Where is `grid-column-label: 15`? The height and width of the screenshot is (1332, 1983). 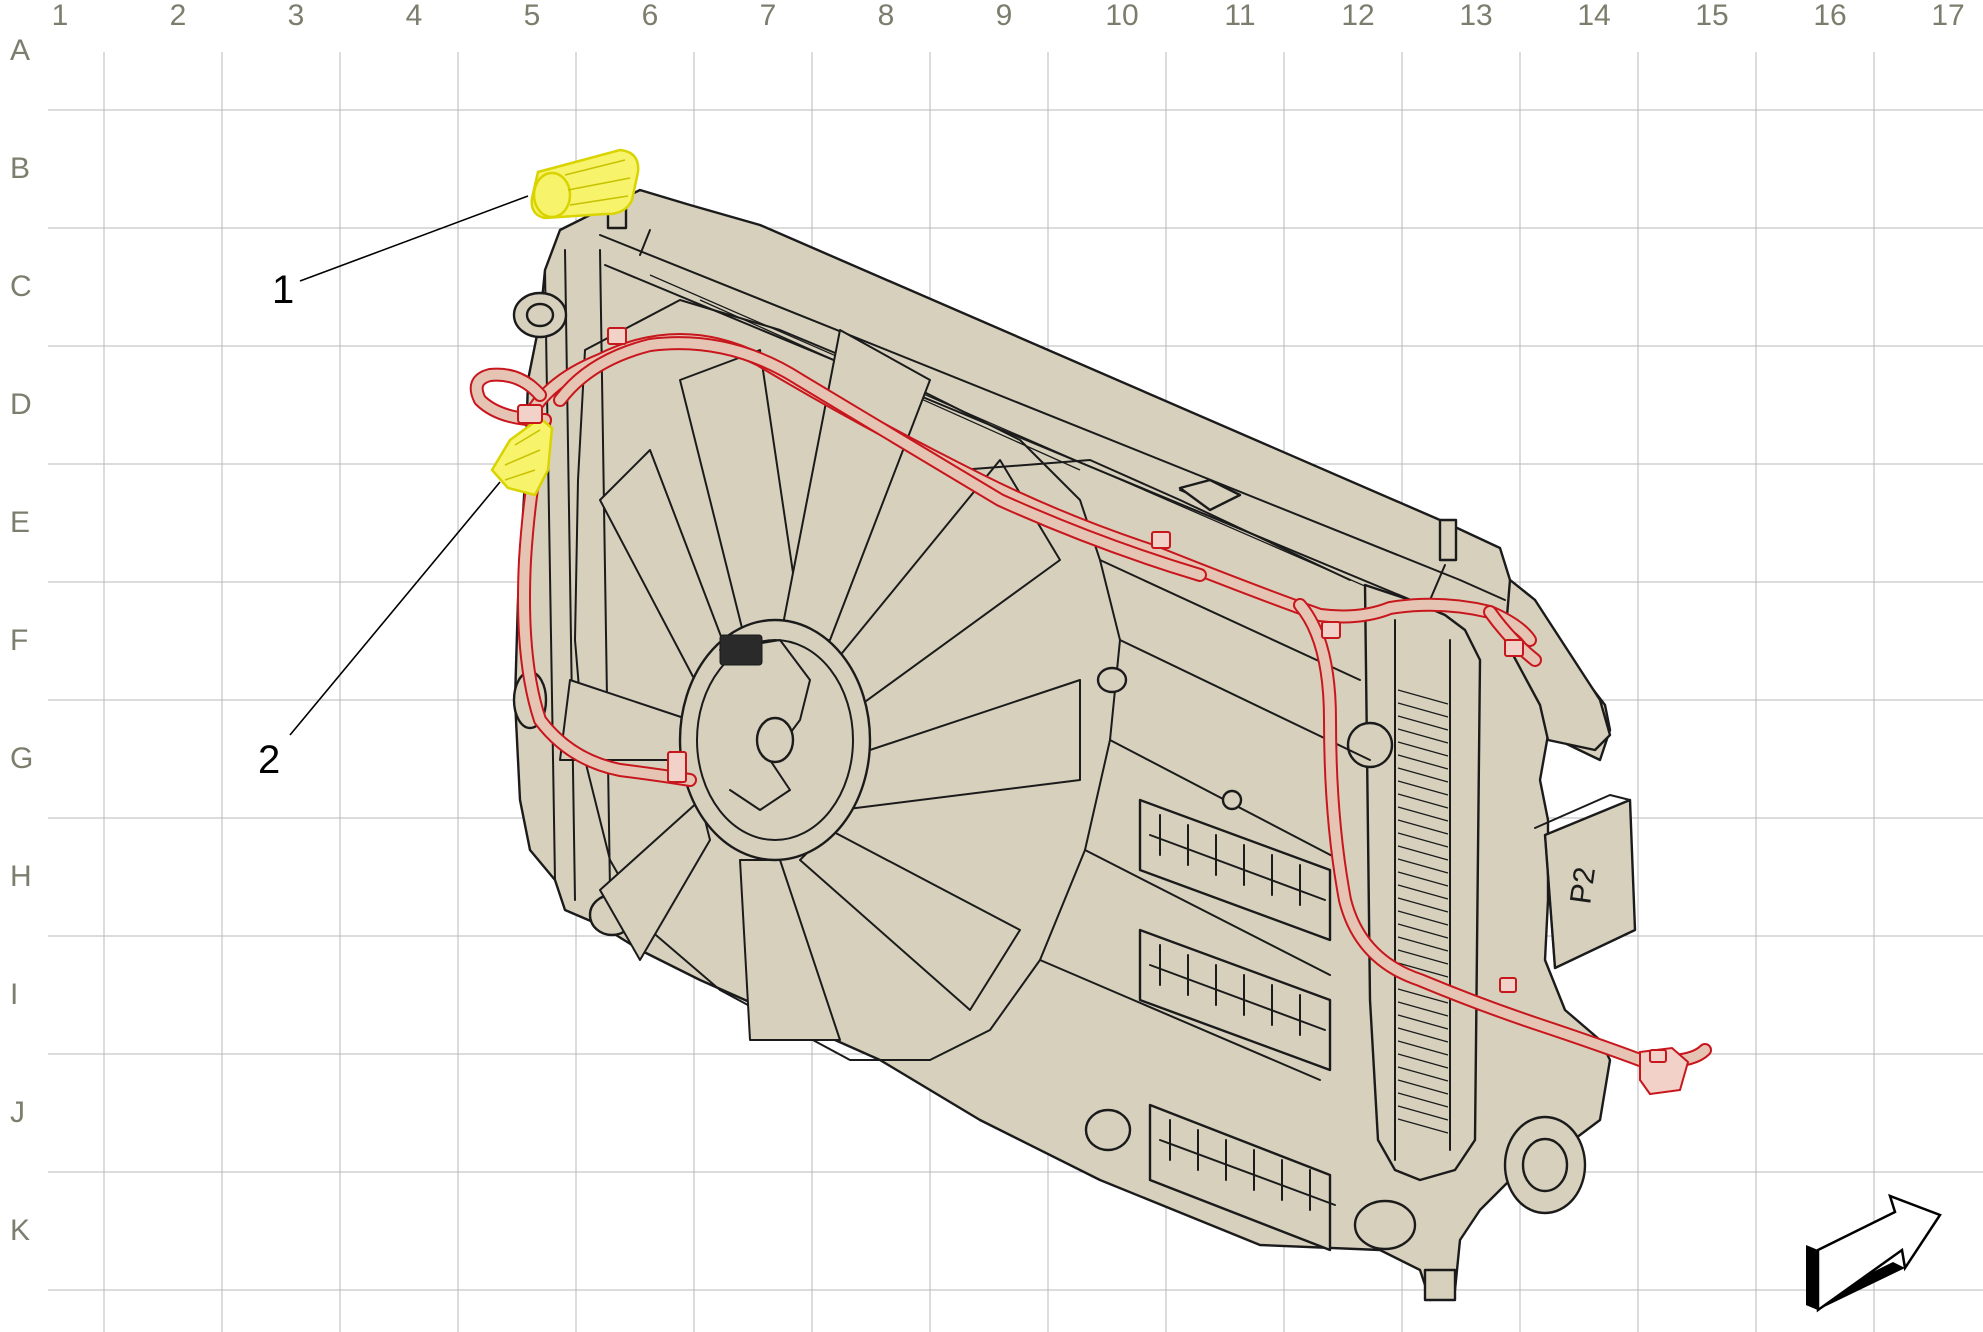
grid-column-label: 15 is located at coordinates (1711, 16).